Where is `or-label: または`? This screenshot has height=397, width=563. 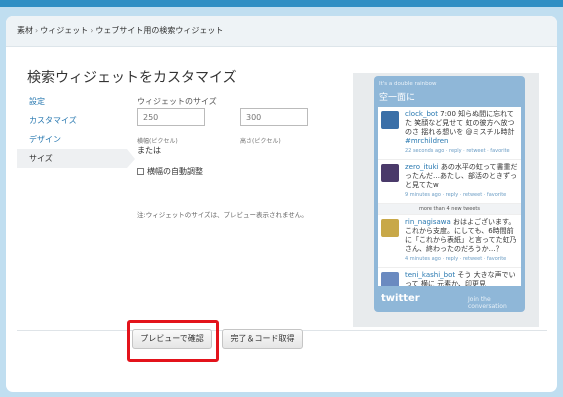 or-label: または is located at coordinates (149, 150).